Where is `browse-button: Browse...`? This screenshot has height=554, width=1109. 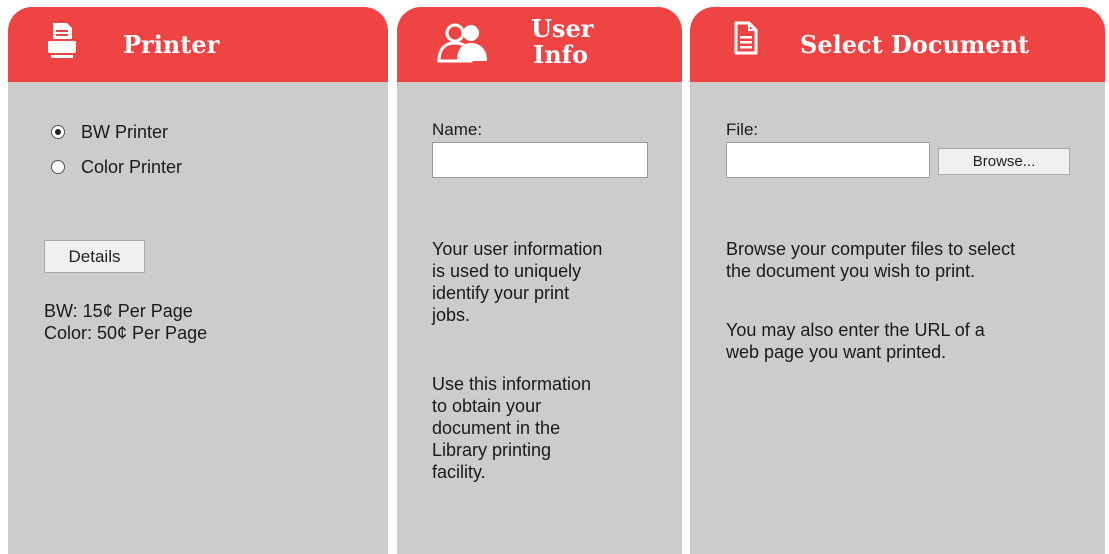 browse-button: Browse... is located at coordinates (1004, 161).